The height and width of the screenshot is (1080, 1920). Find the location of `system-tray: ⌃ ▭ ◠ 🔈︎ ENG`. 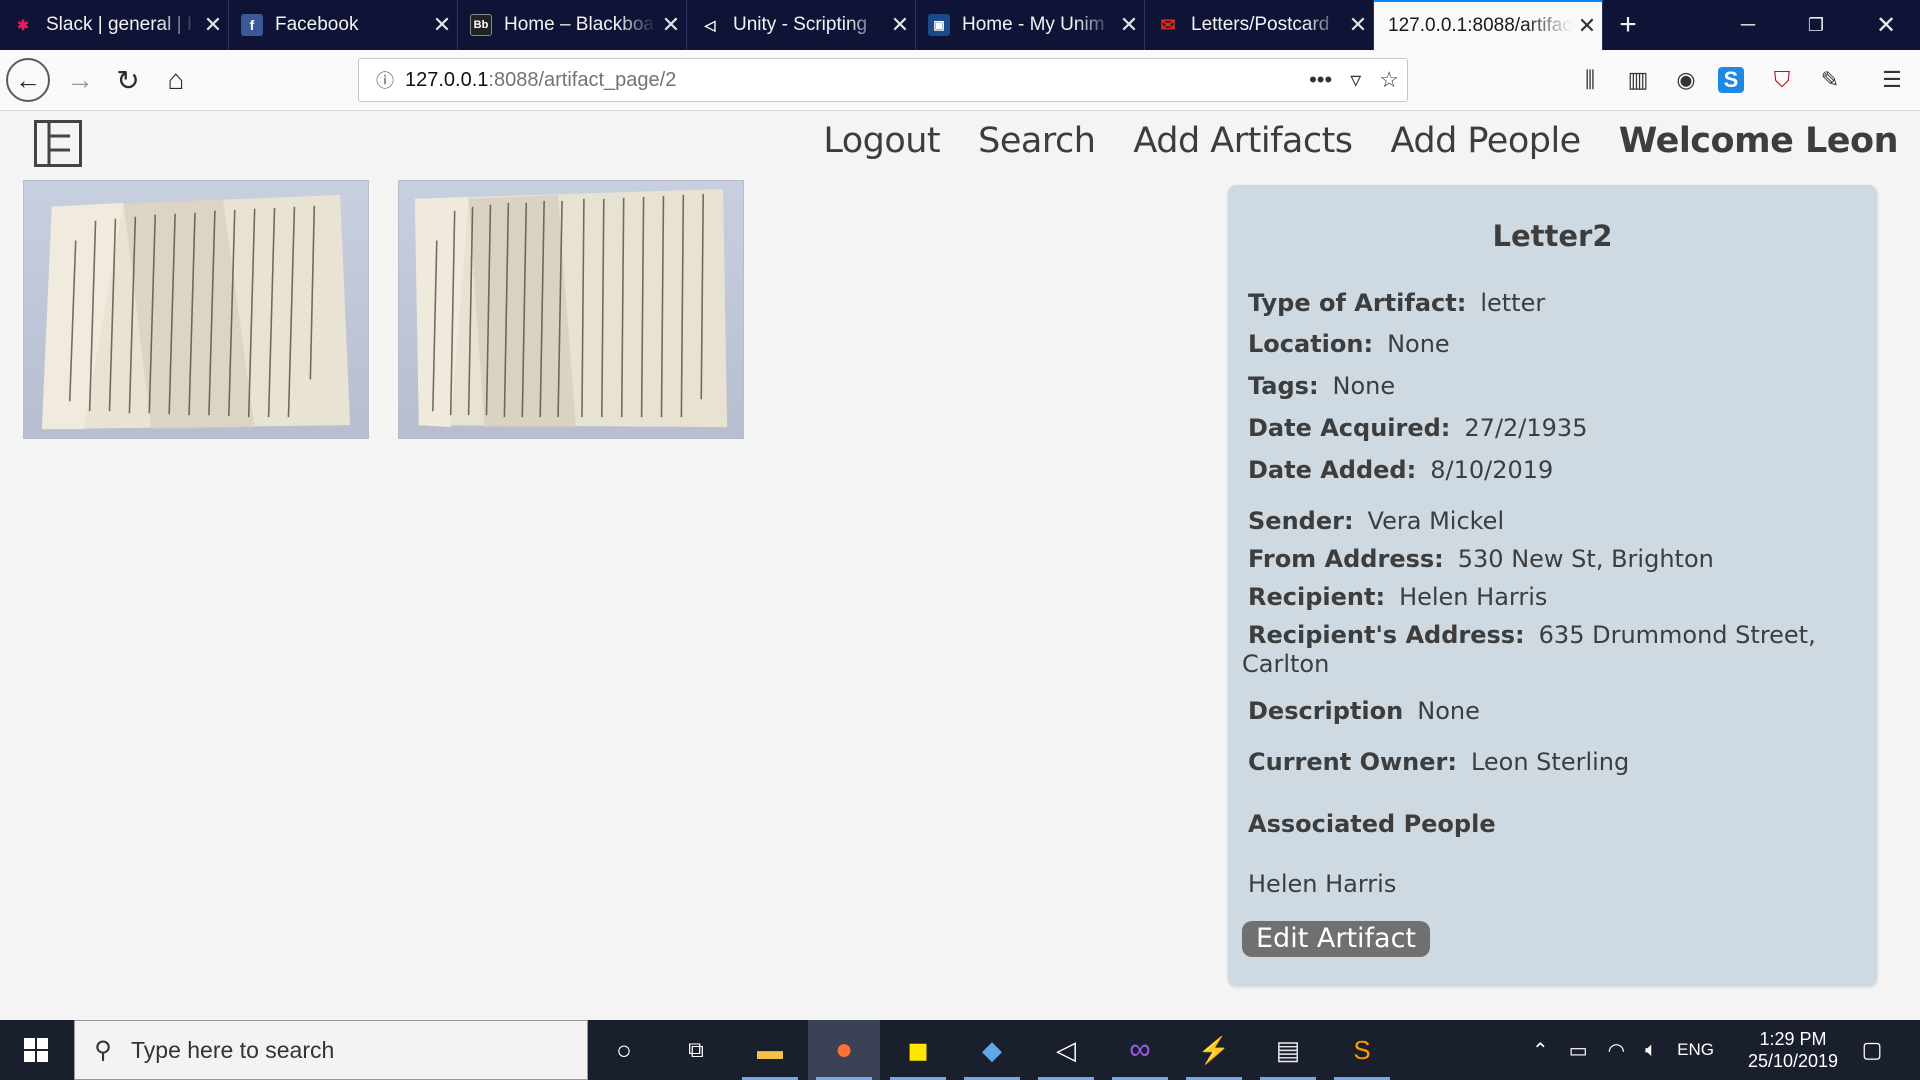

system-tray: ⌃ ▭ ◠ 🔈︎ ENG is located at coordinates (1623, 1050).